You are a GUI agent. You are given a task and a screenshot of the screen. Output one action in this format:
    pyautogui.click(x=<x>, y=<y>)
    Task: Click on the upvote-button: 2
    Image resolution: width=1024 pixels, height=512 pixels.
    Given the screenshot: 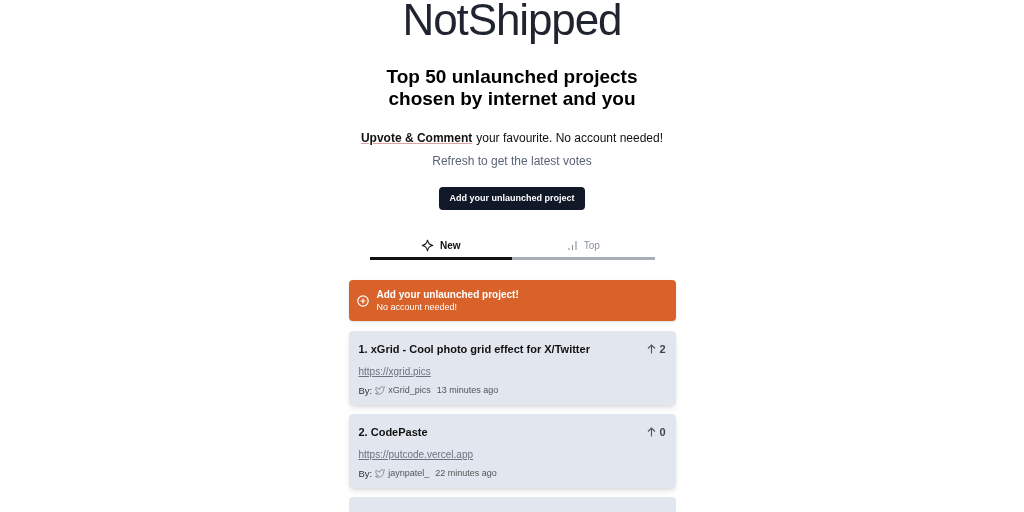 What is the action you would take?
    pyautogui.click(x=656, y=349)
    